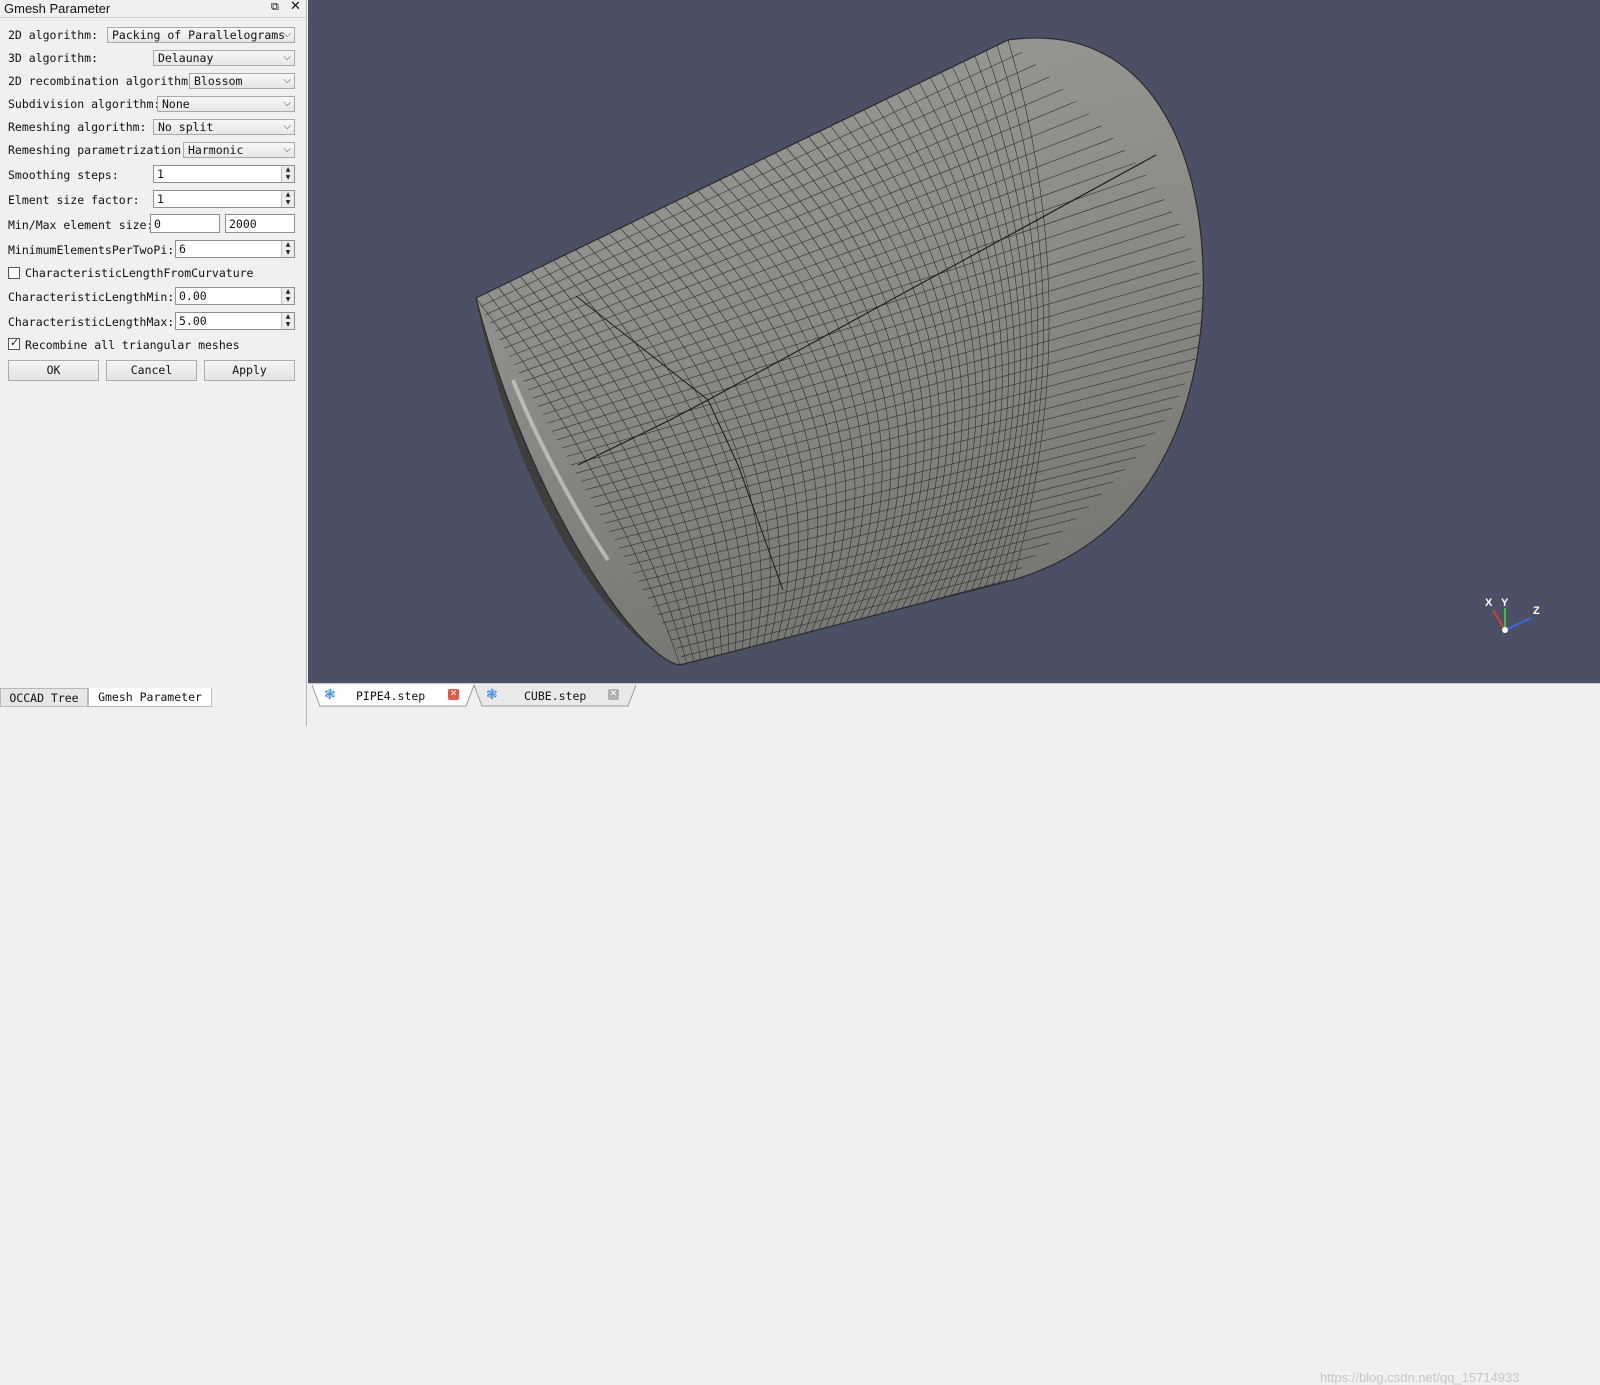 Image resolution: width=1600 pixels, height=1385 pixels. What do you see at coordinates (160, 199) in the screenshot?
I see `sizefactor-value: 1` at bounding box center [160, 199].